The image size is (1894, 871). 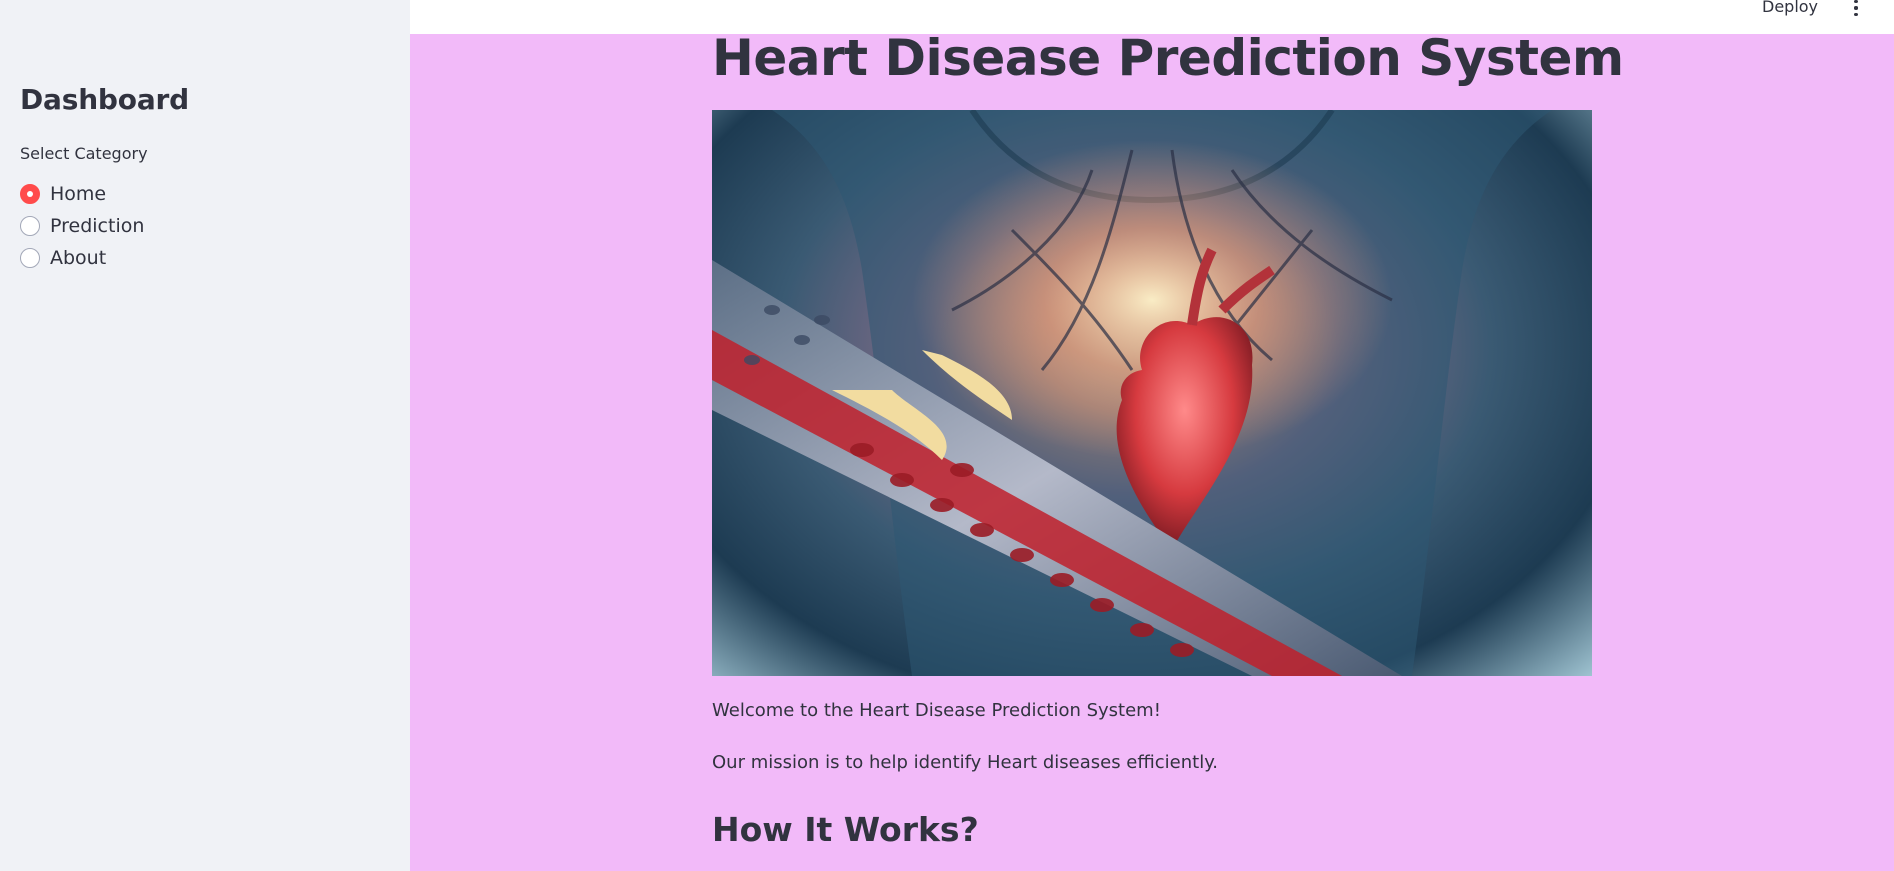 I want to click on page-title: Heart Disease Prediction System, so click(x=1168, y=58).